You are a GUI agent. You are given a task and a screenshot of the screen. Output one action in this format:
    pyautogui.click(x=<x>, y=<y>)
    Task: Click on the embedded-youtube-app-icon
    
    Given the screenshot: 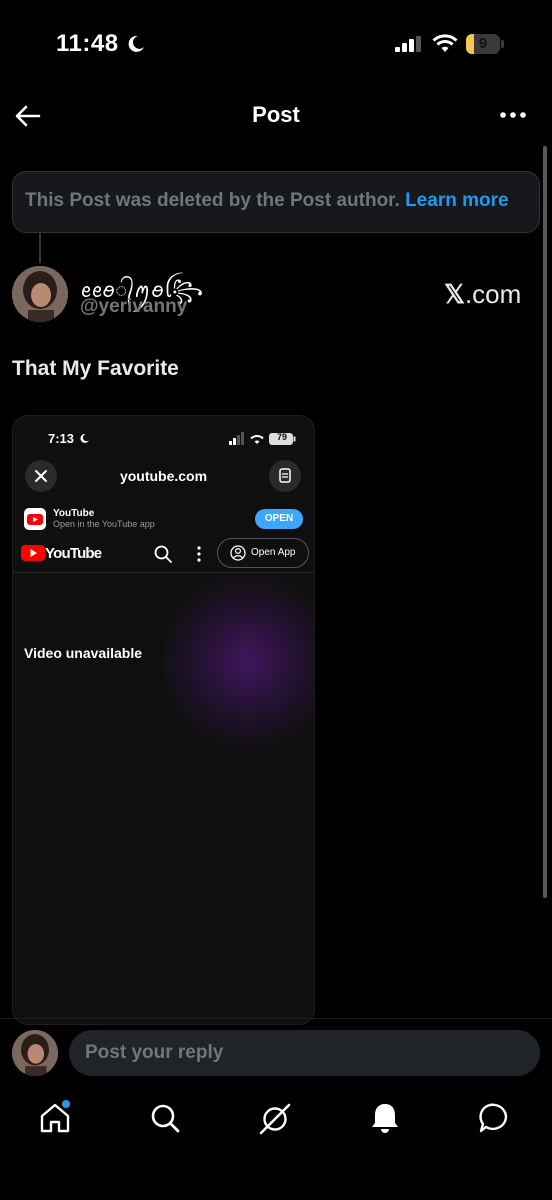 What is the action you would take?
    pyautogui.click(x=35, y=519)
    